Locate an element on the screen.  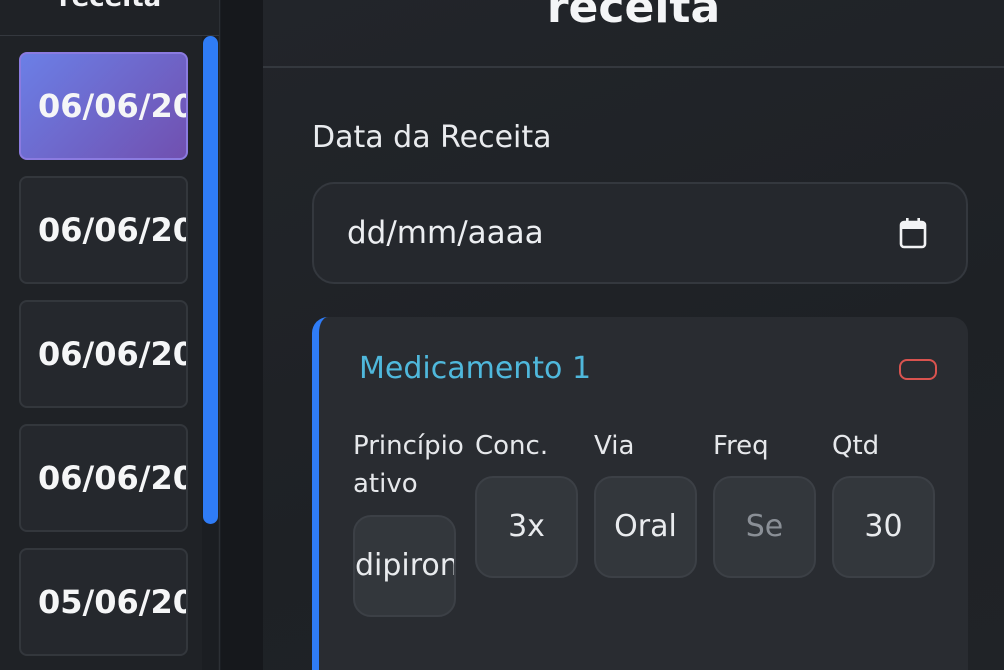
date-label: Data da Receita is located at coordinates (432, 137).